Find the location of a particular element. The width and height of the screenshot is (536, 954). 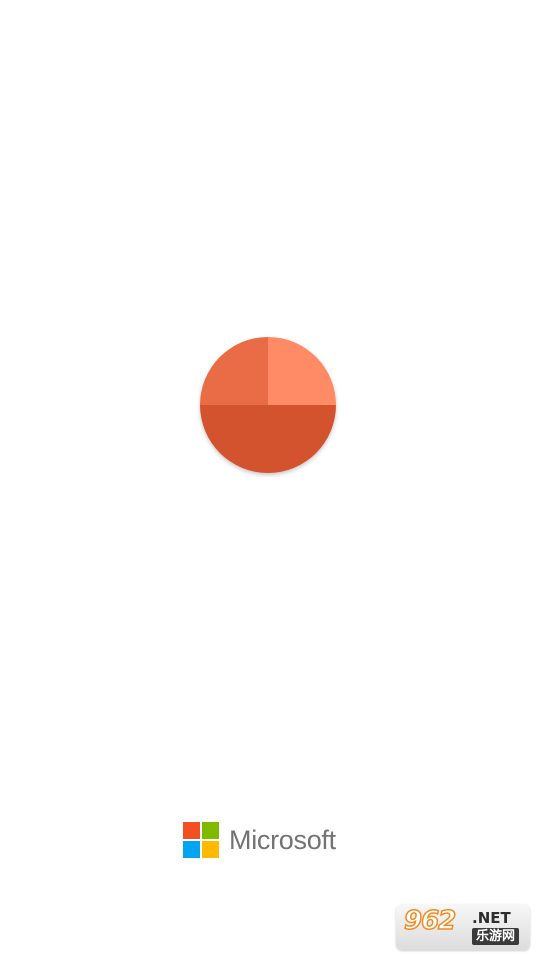

logo-slice-top-left is located at coordinates (234, 371).